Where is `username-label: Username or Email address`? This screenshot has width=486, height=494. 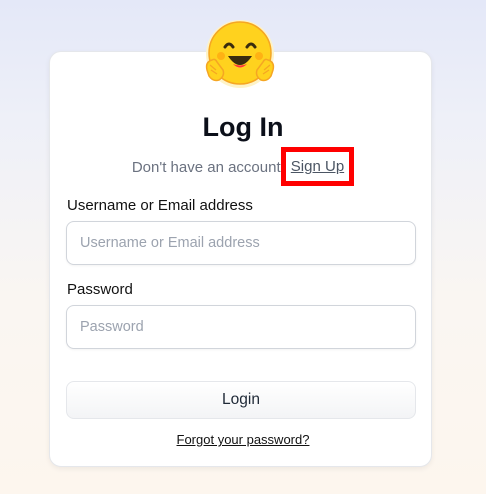
username-label: Username or Email address is located at coordinates (160, 205).